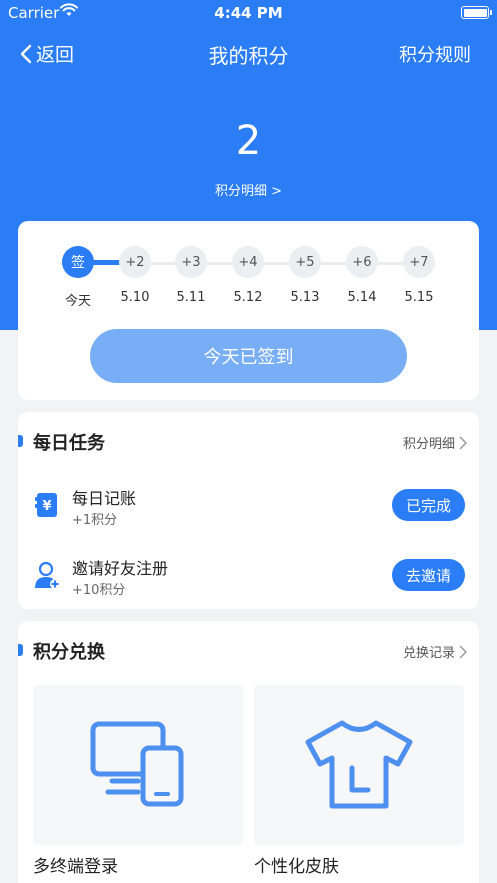 The image size is (497, 883). I want to click on invite-button: 去邀请, so click(428, 575).